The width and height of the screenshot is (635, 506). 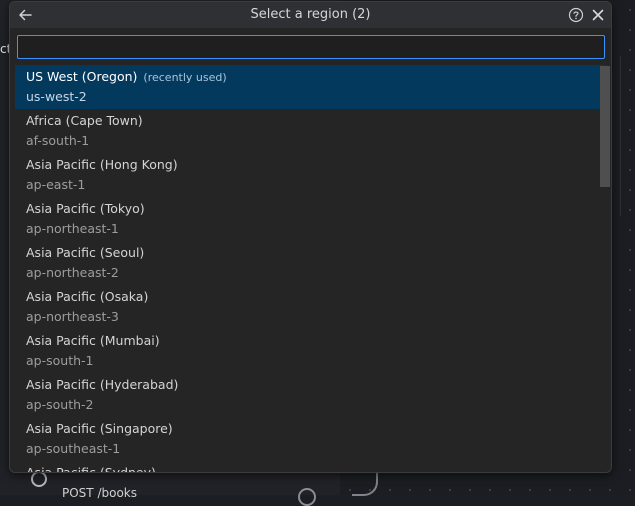 I want to click on region-list-item: US West (Oregon) (recently used) us-west-2, so click(x=310, y=87).